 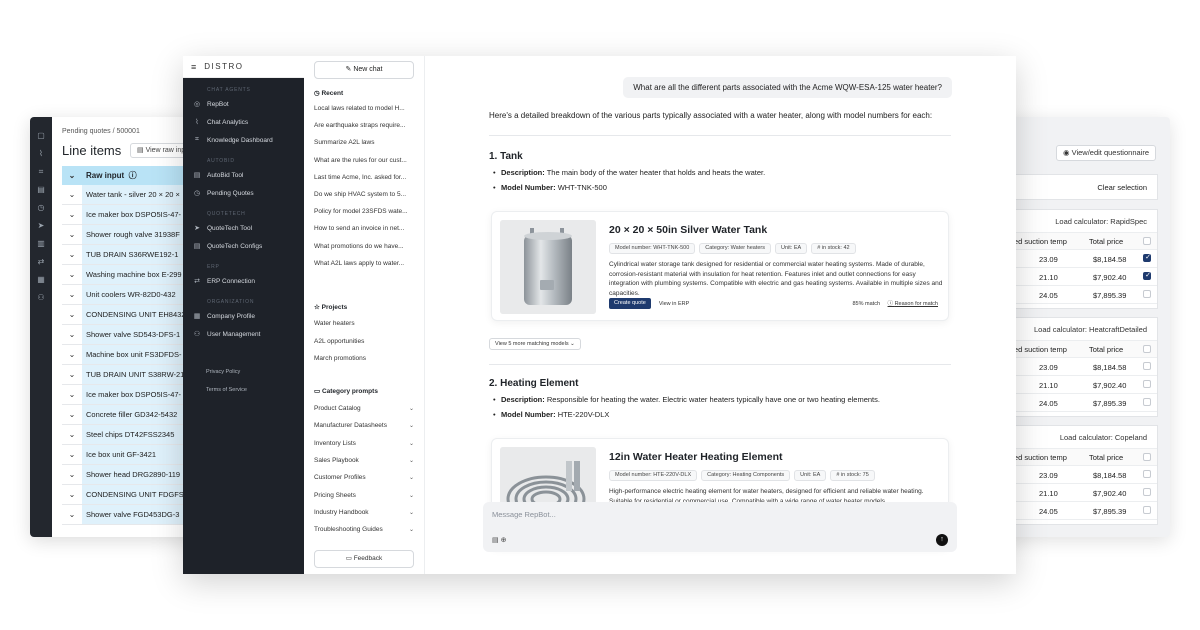 I want to click on breadcrumb: Pending quotes / 500001, so click(x=101, y=131).